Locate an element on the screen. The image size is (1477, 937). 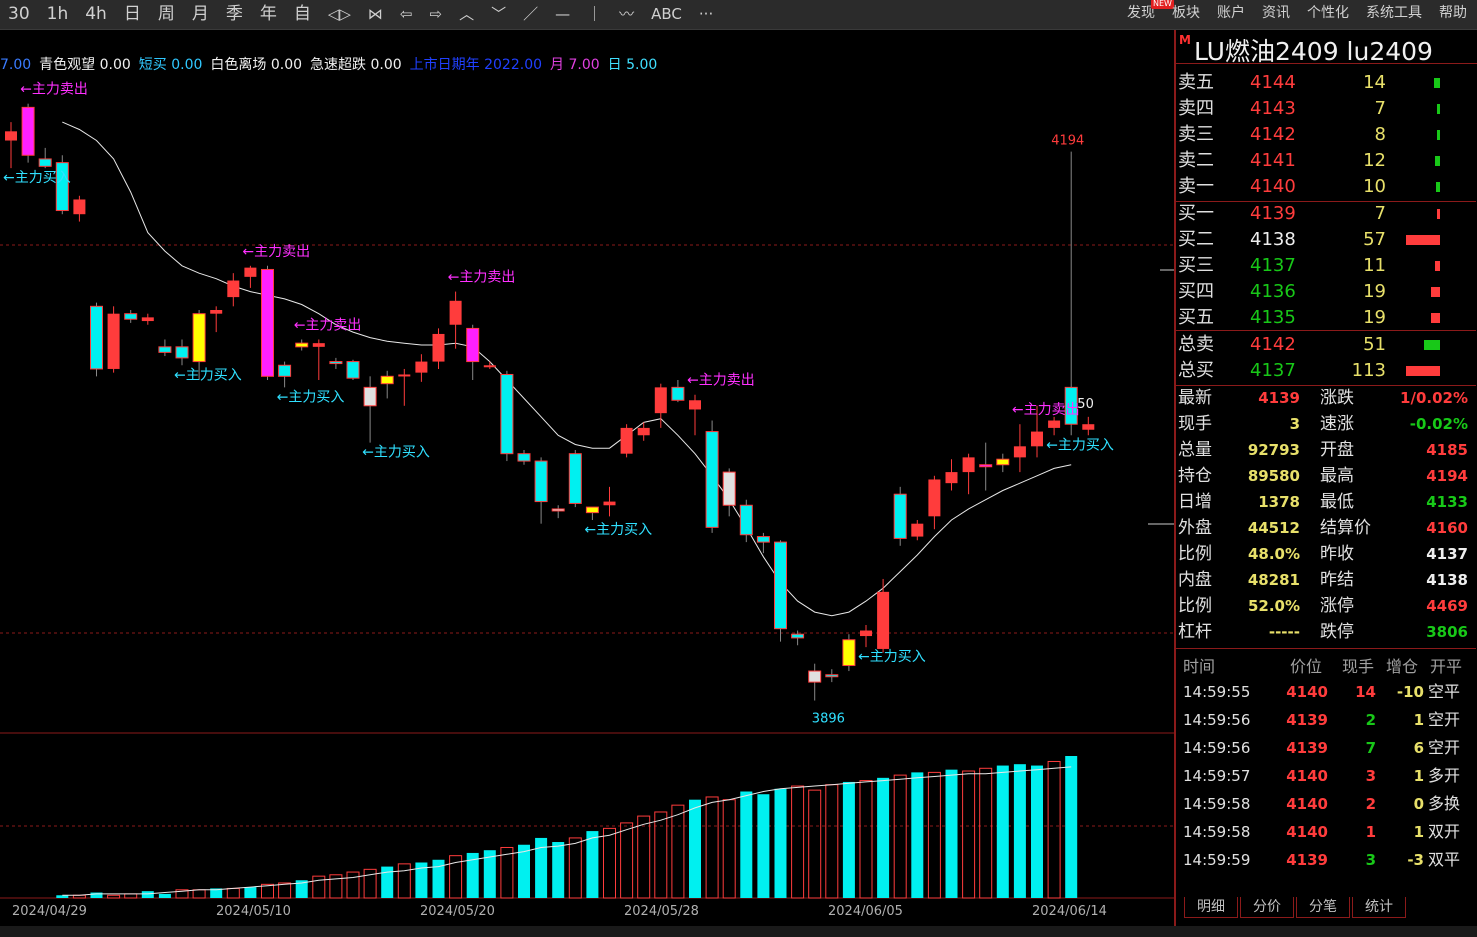
trade-time: 14:59:59 is located at coordinates (1217, 860).